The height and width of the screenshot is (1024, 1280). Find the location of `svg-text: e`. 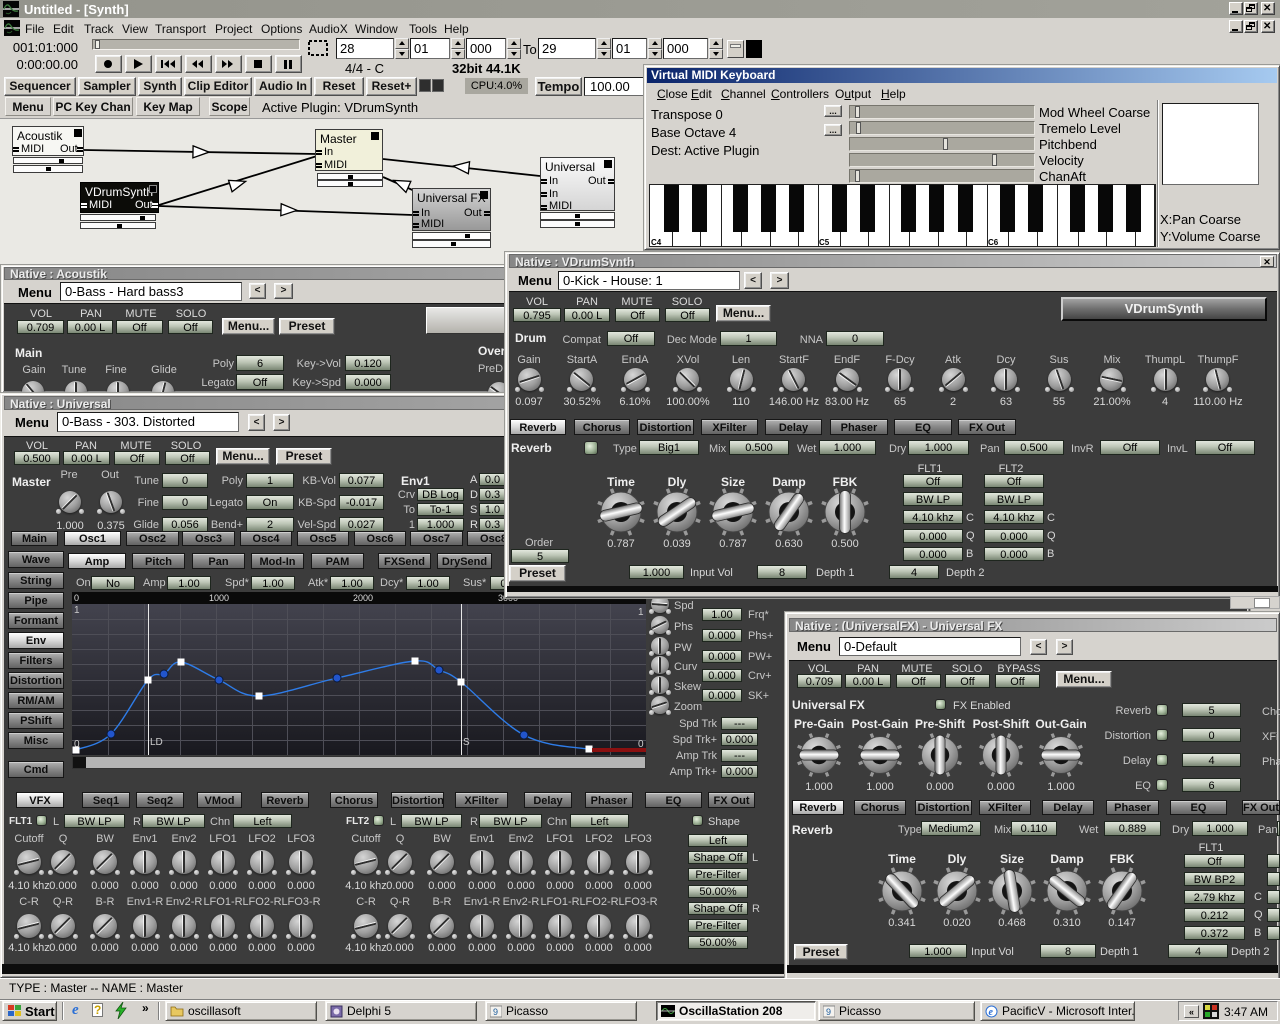

svg-text: e is located at coordinates (991, 1012).